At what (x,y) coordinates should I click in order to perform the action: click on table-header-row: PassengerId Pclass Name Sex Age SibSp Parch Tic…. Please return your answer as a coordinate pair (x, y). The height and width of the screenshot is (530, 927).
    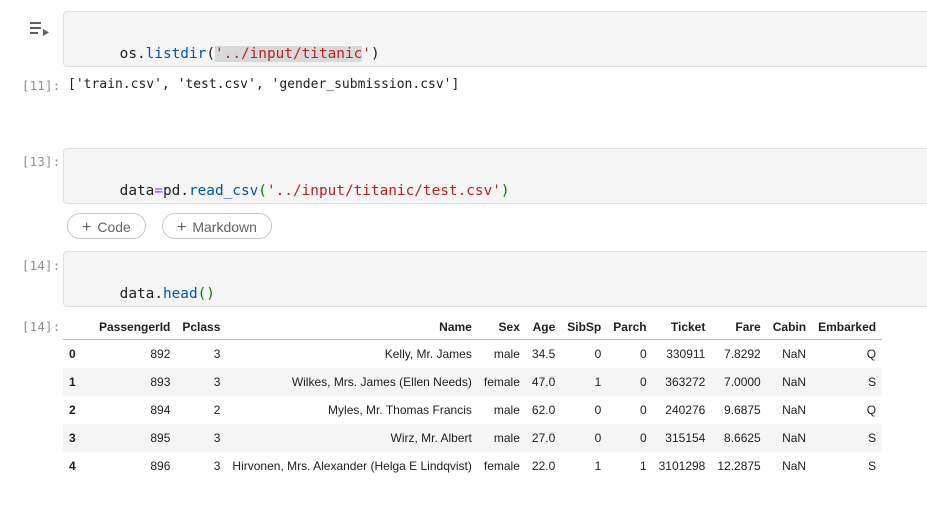
    Looking at the image, I should click on (473, 327).